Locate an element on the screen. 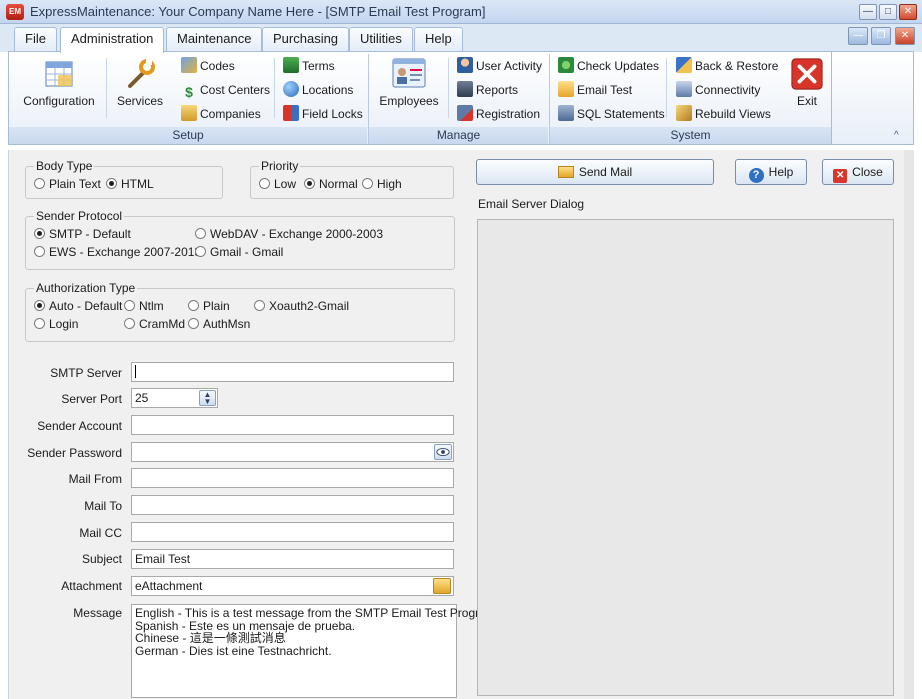  radio-smtp-default: SMTP - Default is located at coordinates (82, 234).